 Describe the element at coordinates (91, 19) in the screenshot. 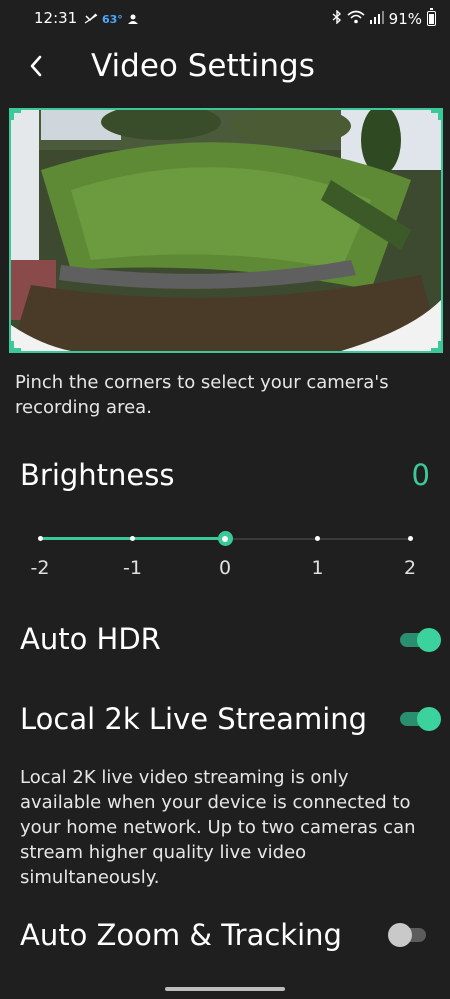

I see `no-calls-icon` at that location.